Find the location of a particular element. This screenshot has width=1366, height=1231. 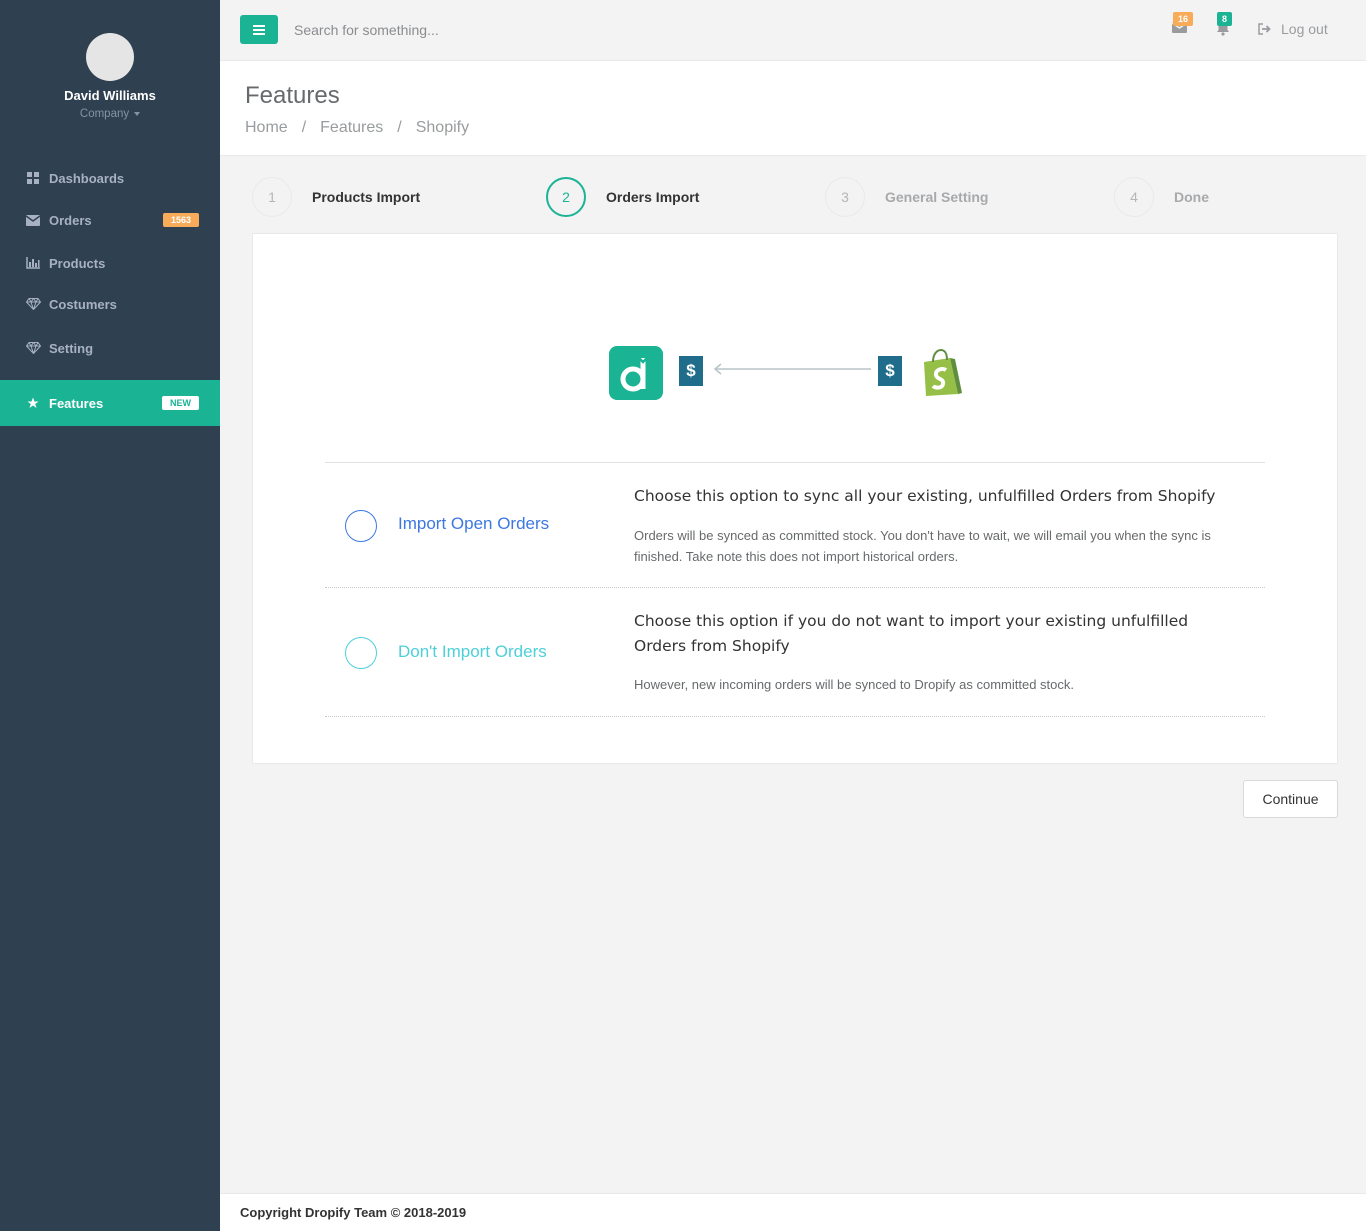

star-icon is located at coordinates (33, 403).